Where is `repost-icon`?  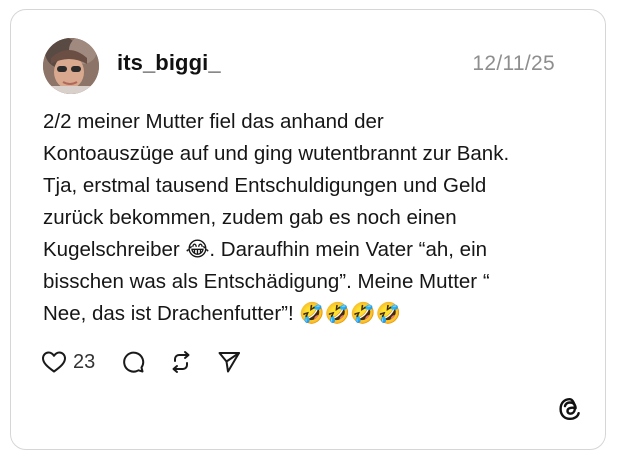 repost-icon is located at coordinates (181, 362).